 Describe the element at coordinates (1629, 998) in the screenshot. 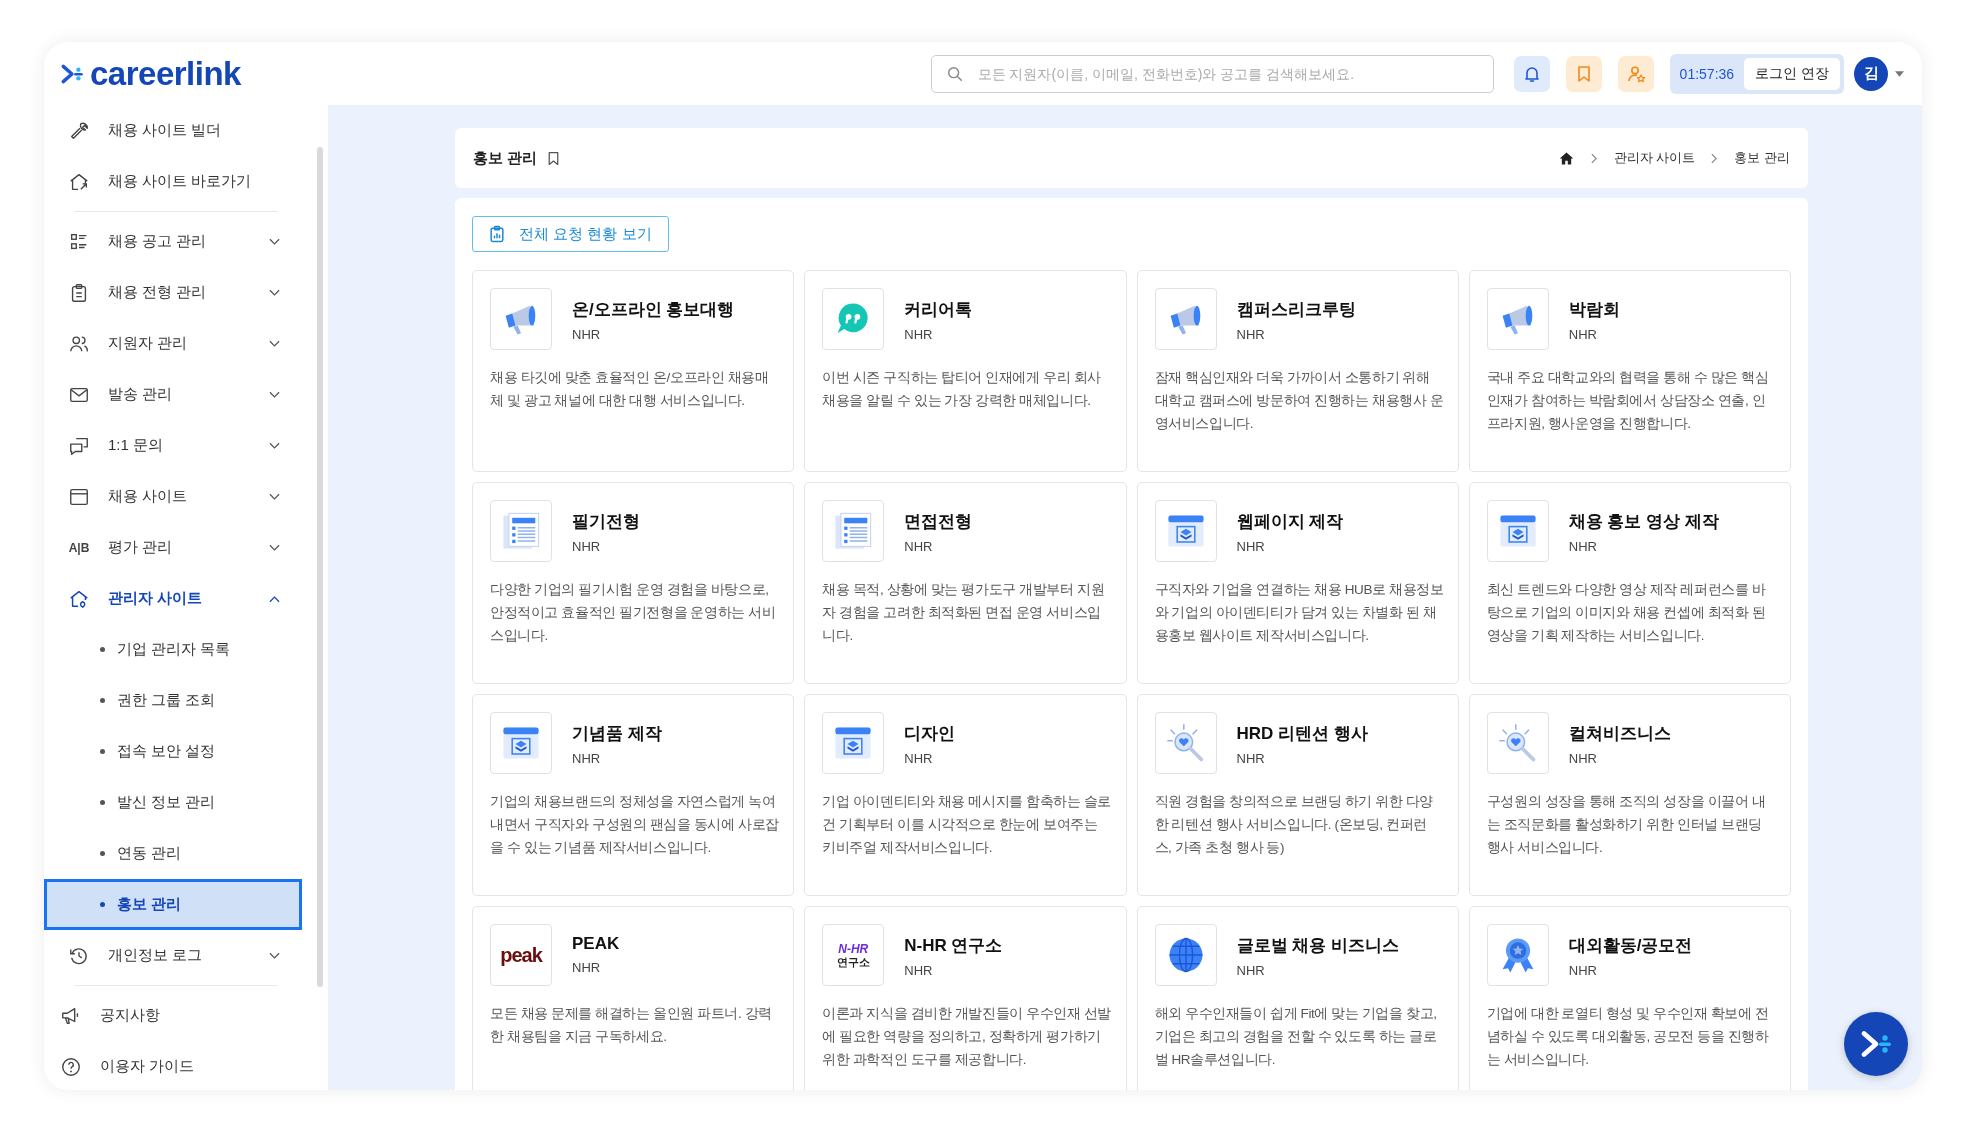

I see `service-card: 대외활동/공모전 NHR 기업에 대한 로열티 형성 및 우수인재 확보에 전념하실 수 있도록 대외활동, 공모전 등을 진행하는 서비스입니다.` at that location.